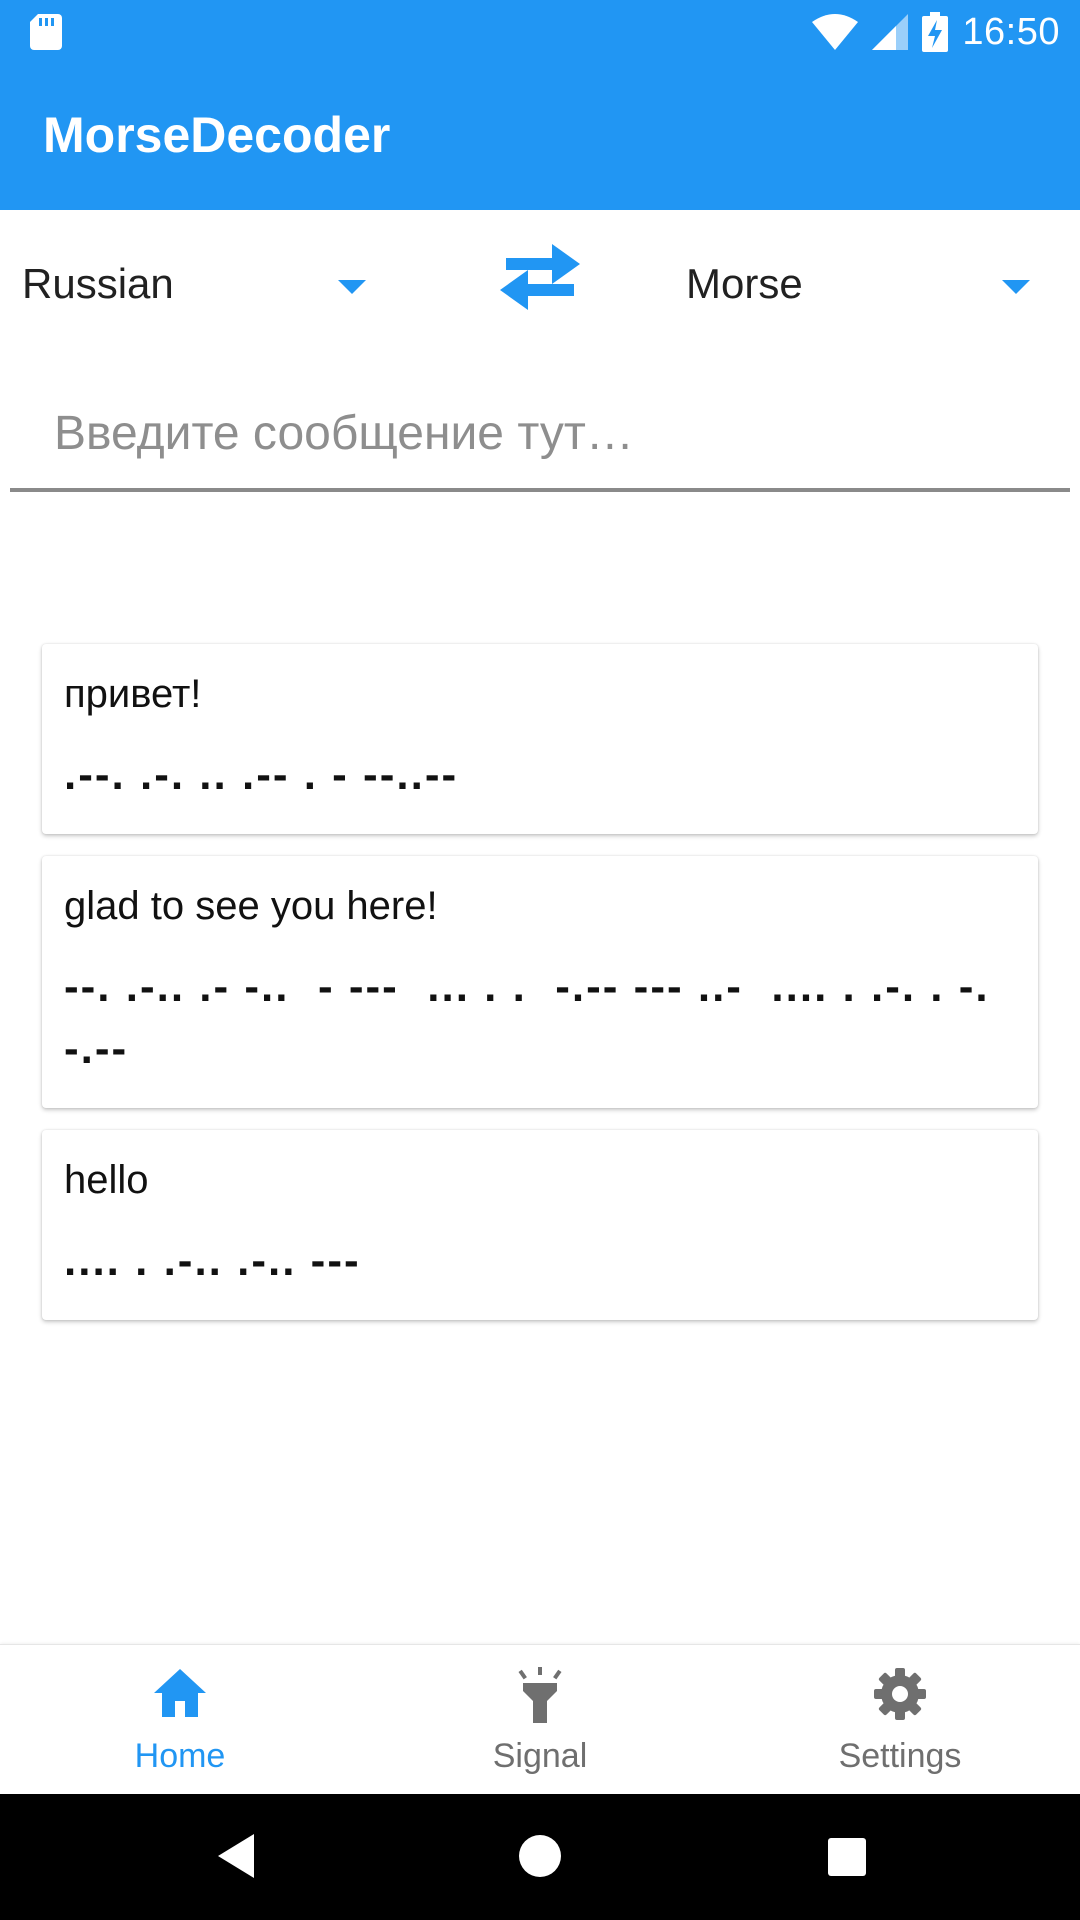 The image size is (1080, 1920). Describe the element at coordinates (890, 32) in the screenshot. I see `cell-signal-icon` at that location.